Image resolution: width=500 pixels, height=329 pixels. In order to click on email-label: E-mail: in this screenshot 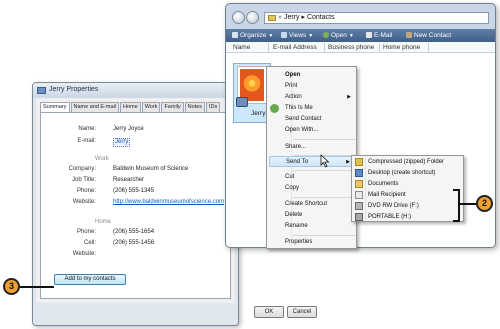, I will do `click(86, 141)`.